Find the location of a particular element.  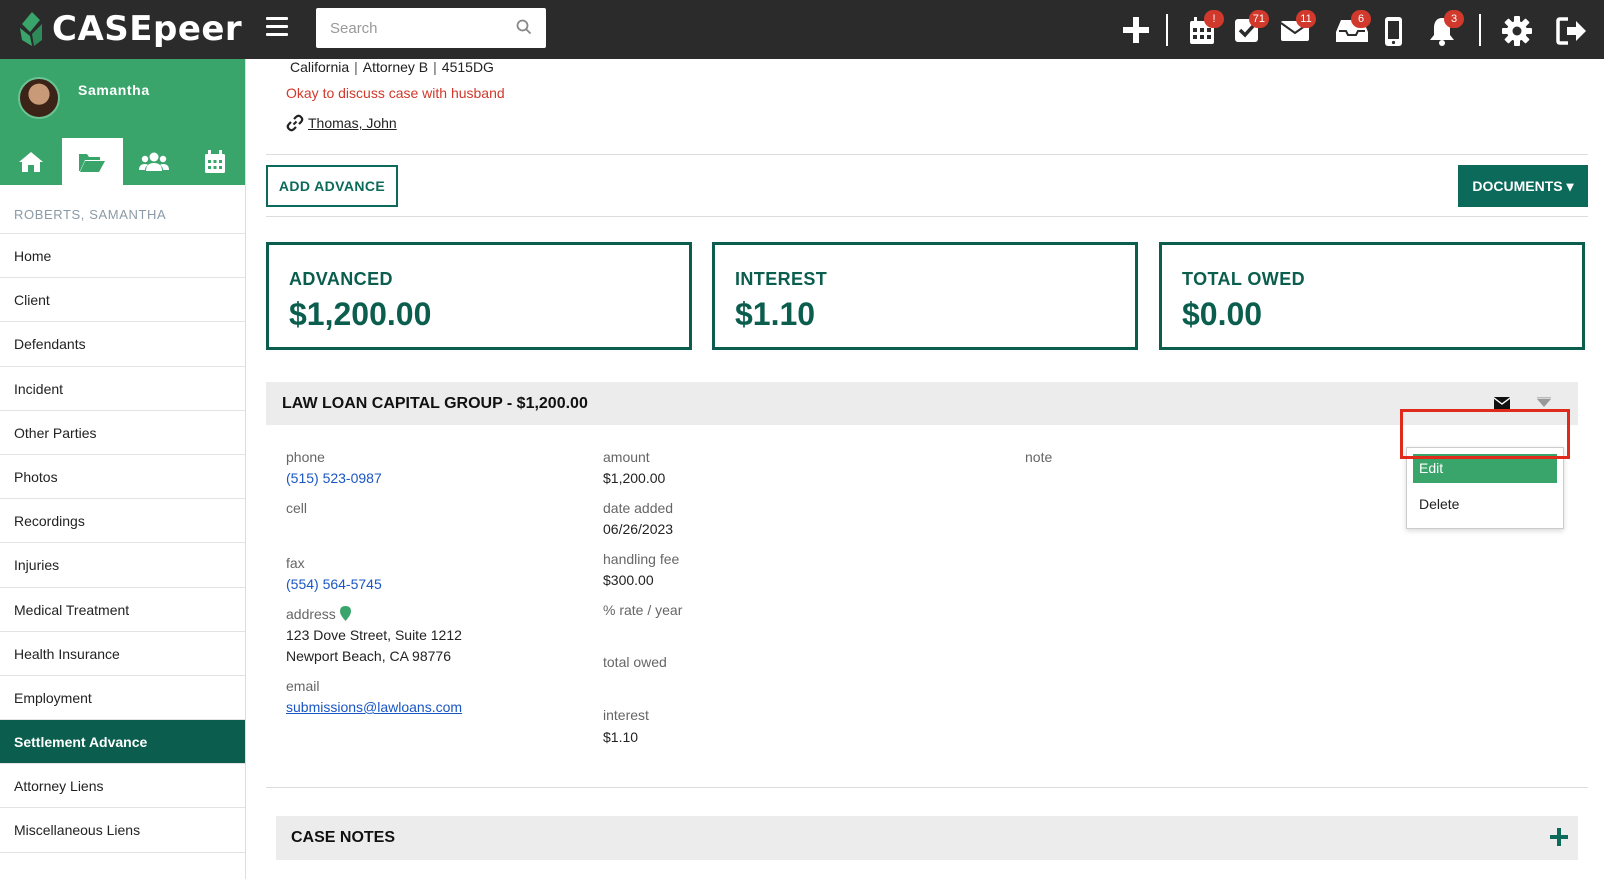

total-owed-label: TOTAL OWED is located at coordinates (1243, 279).